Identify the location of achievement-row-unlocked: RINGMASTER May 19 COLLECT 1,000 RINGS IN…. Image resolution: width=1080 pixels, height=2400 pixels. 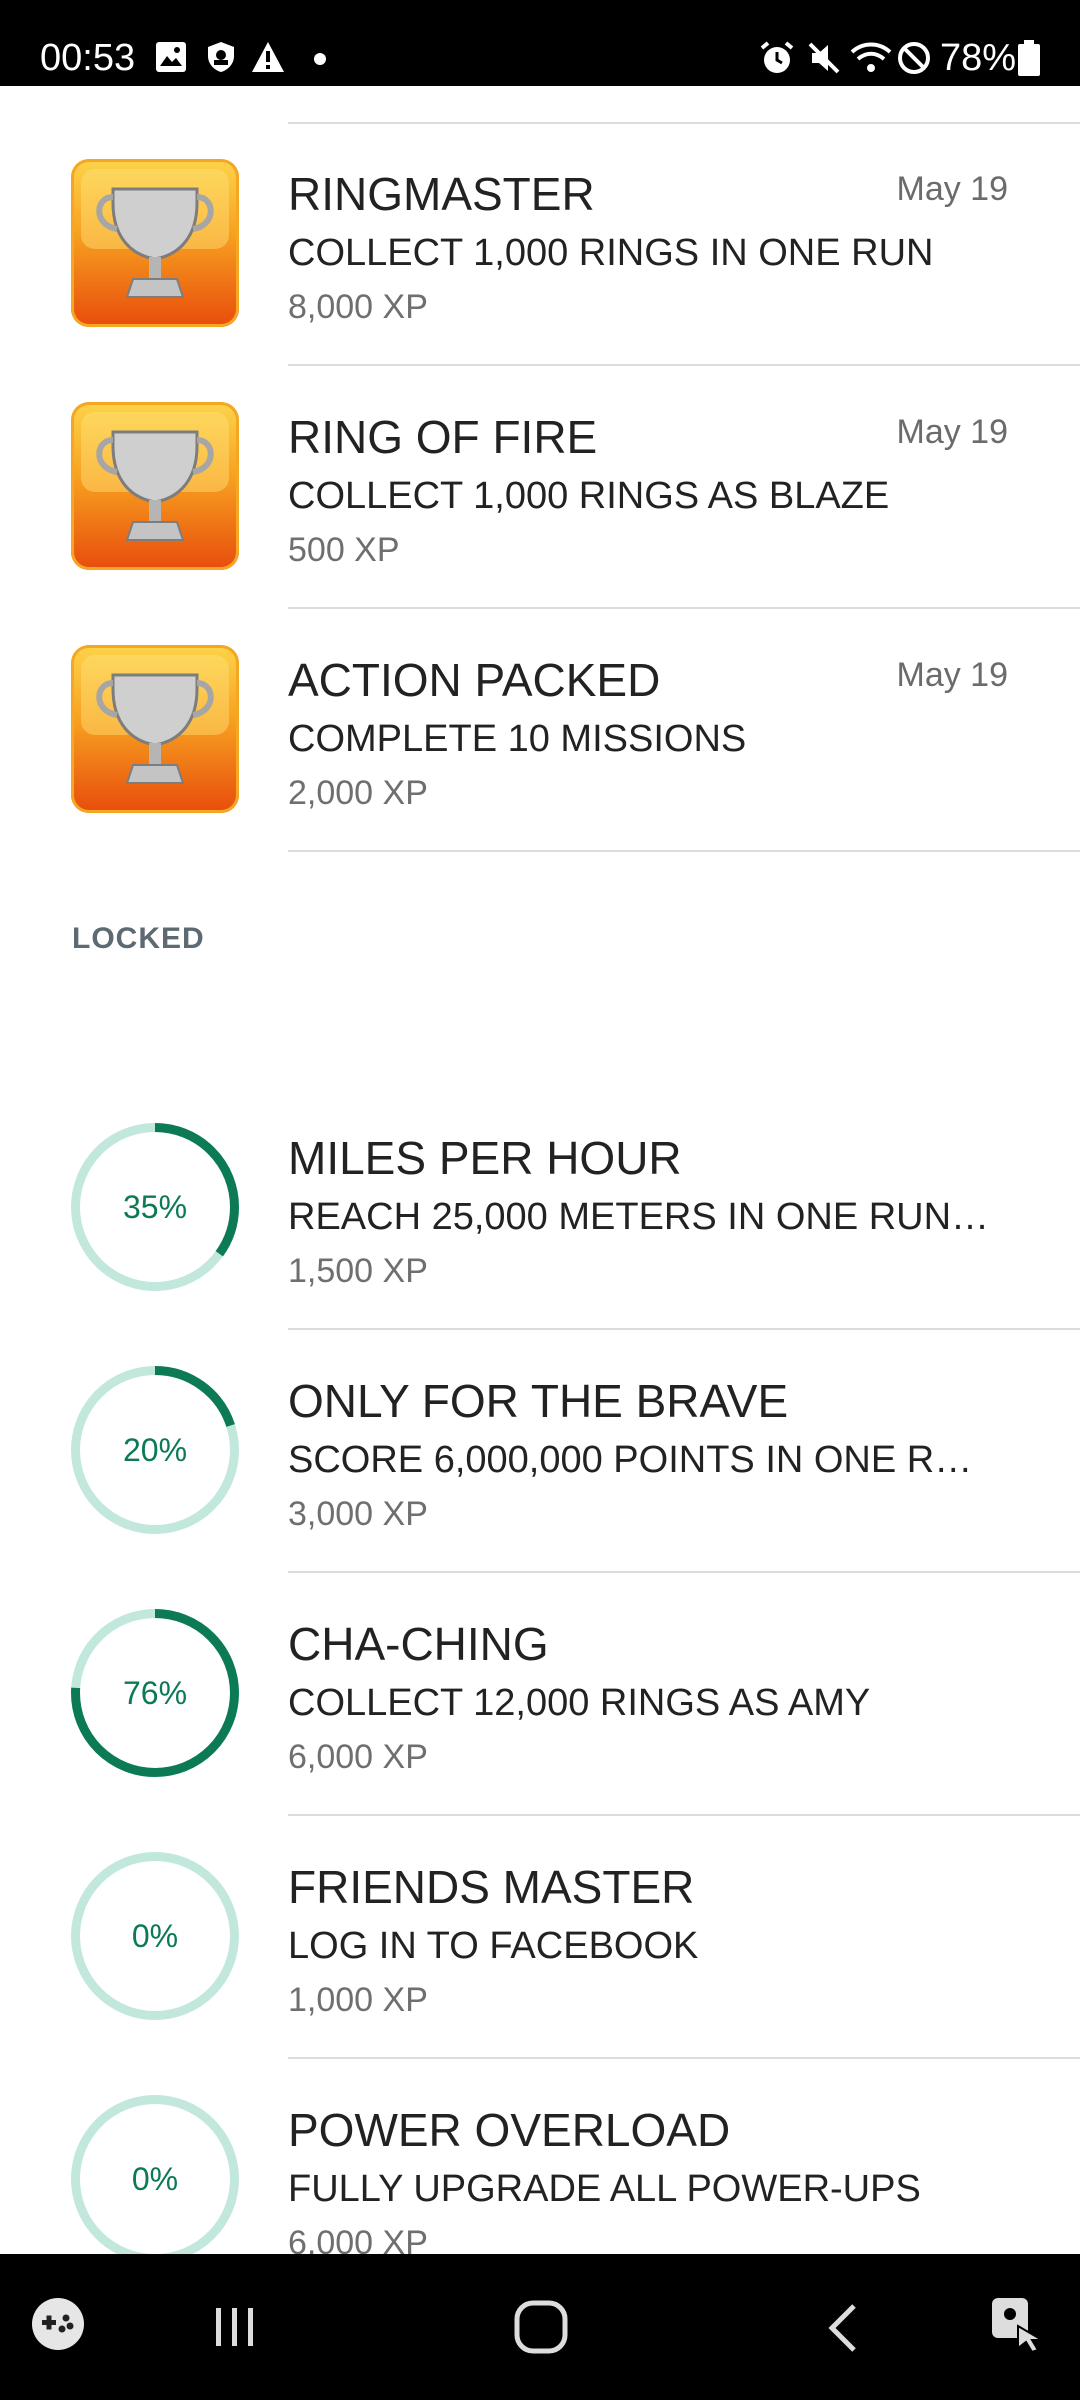
(540, 244).